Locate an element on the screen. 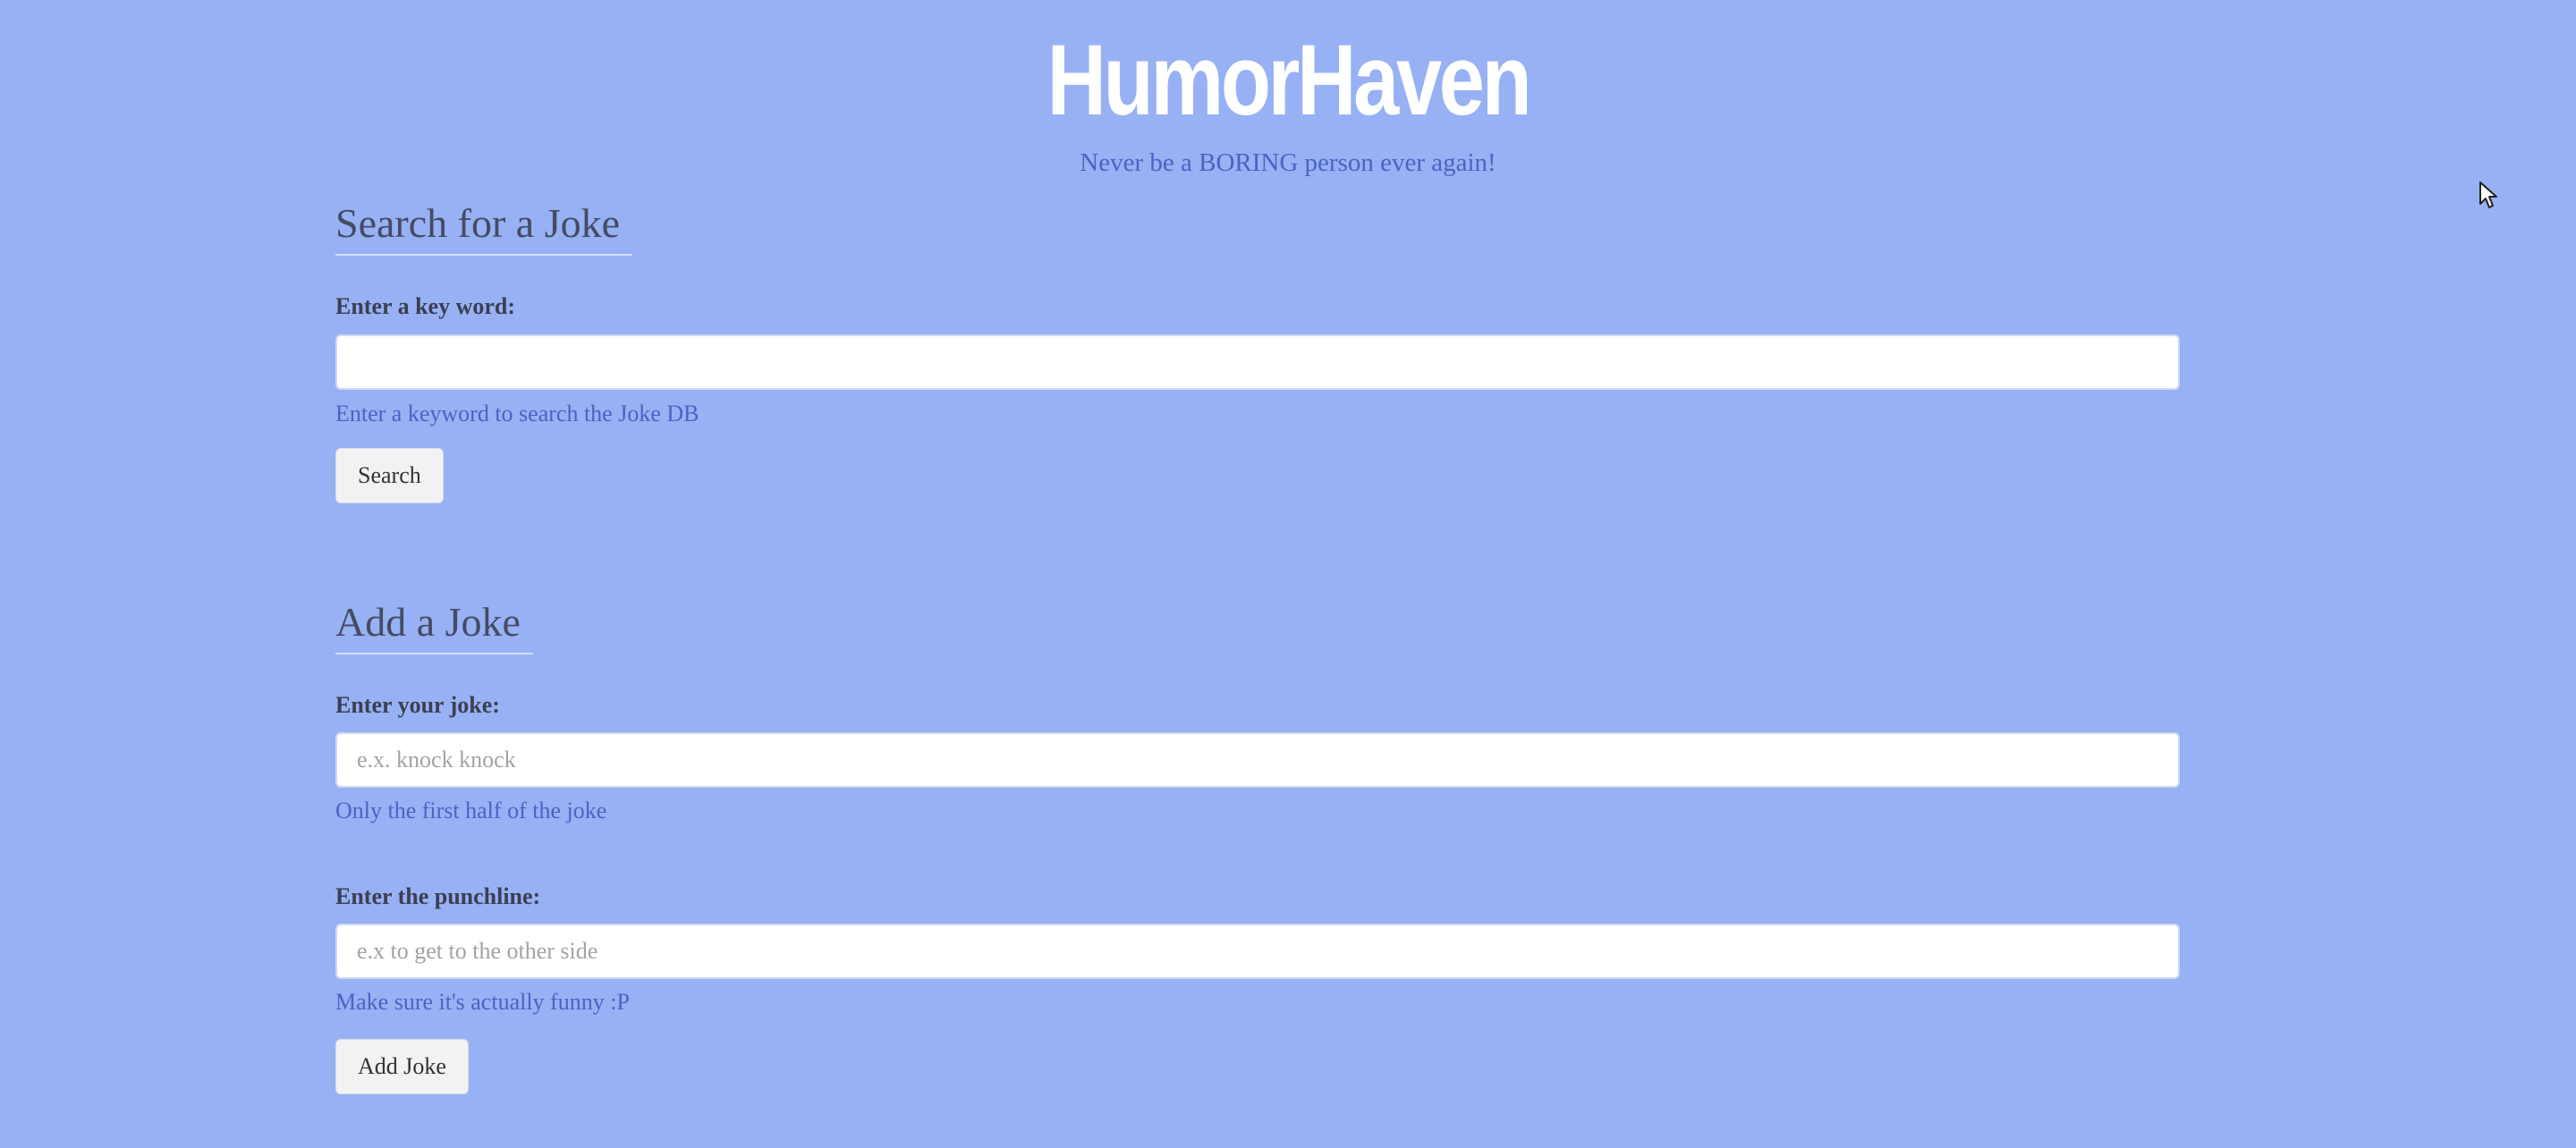  add-joke-button: Add Joke is located at coordinates (402, 1066).